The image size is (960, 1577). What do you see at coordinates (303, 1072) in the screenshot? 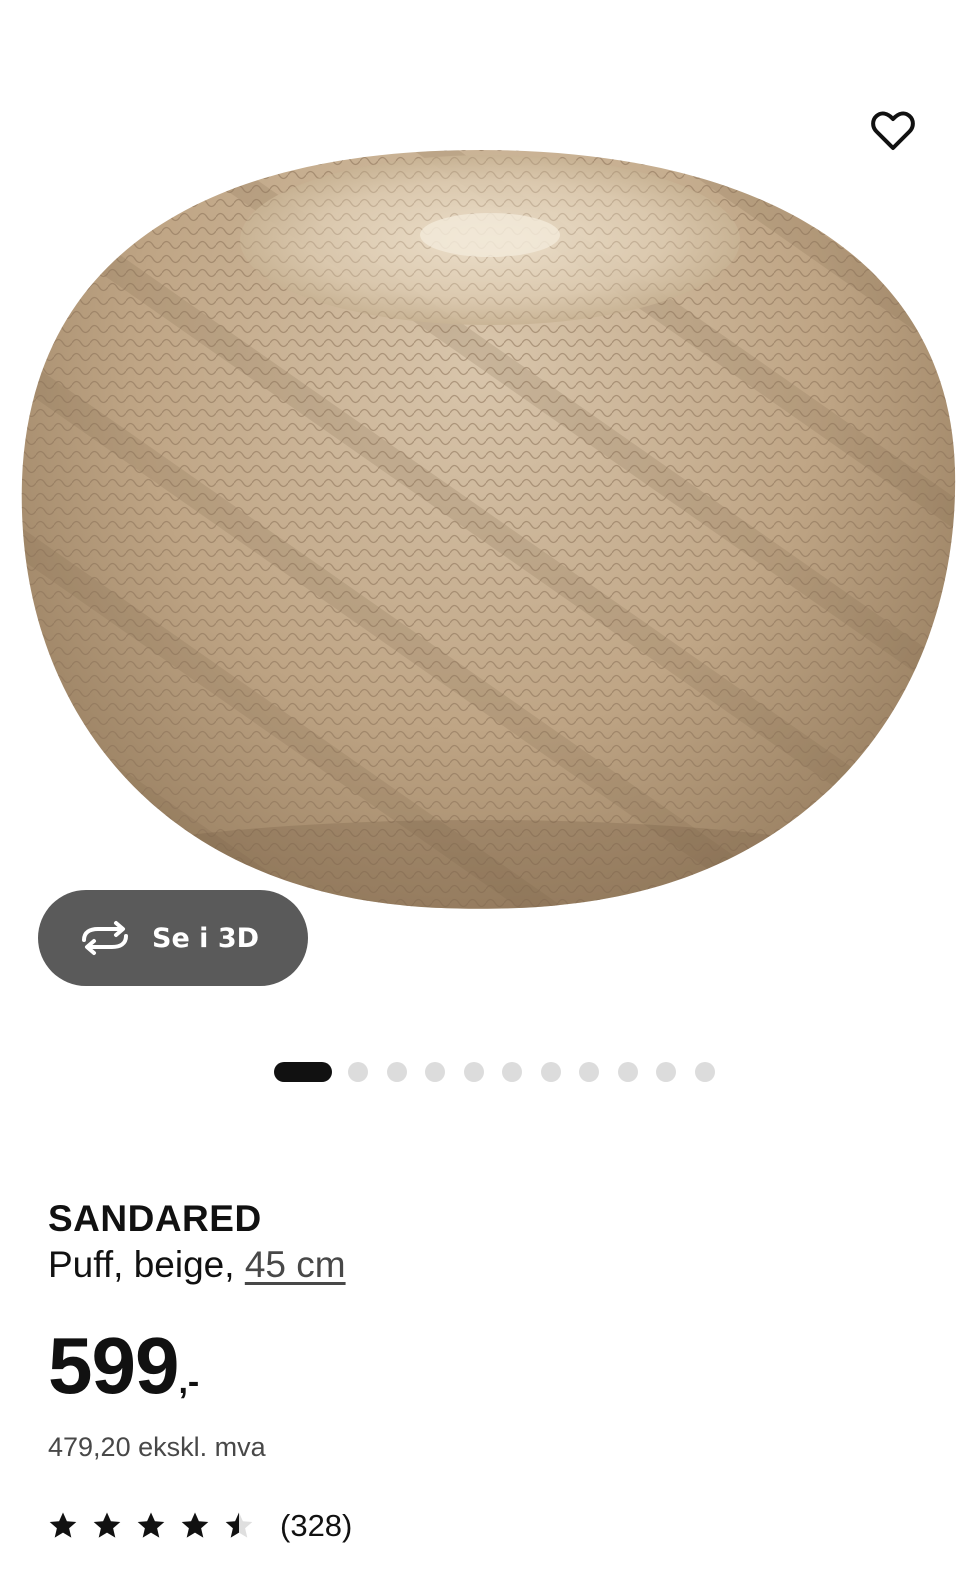
I see `carousel-dot-active` at bounding box center [303, 1072].